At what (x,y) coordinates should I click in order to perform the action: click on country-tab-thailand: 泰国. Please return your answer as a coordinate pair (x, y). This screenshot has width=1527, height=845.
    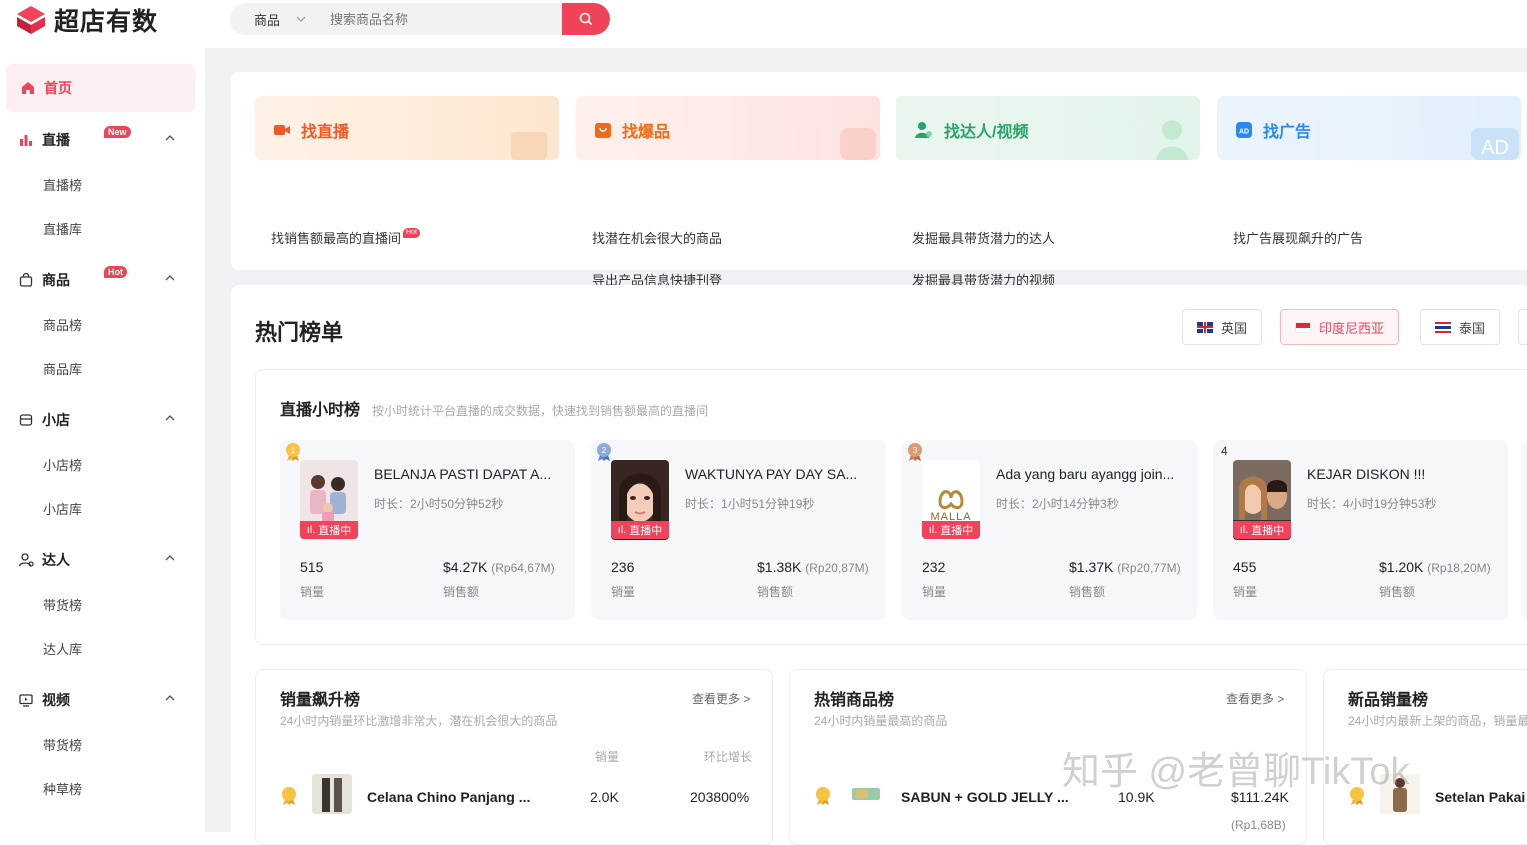
    Looking at the image, I should click on (1460, 327).